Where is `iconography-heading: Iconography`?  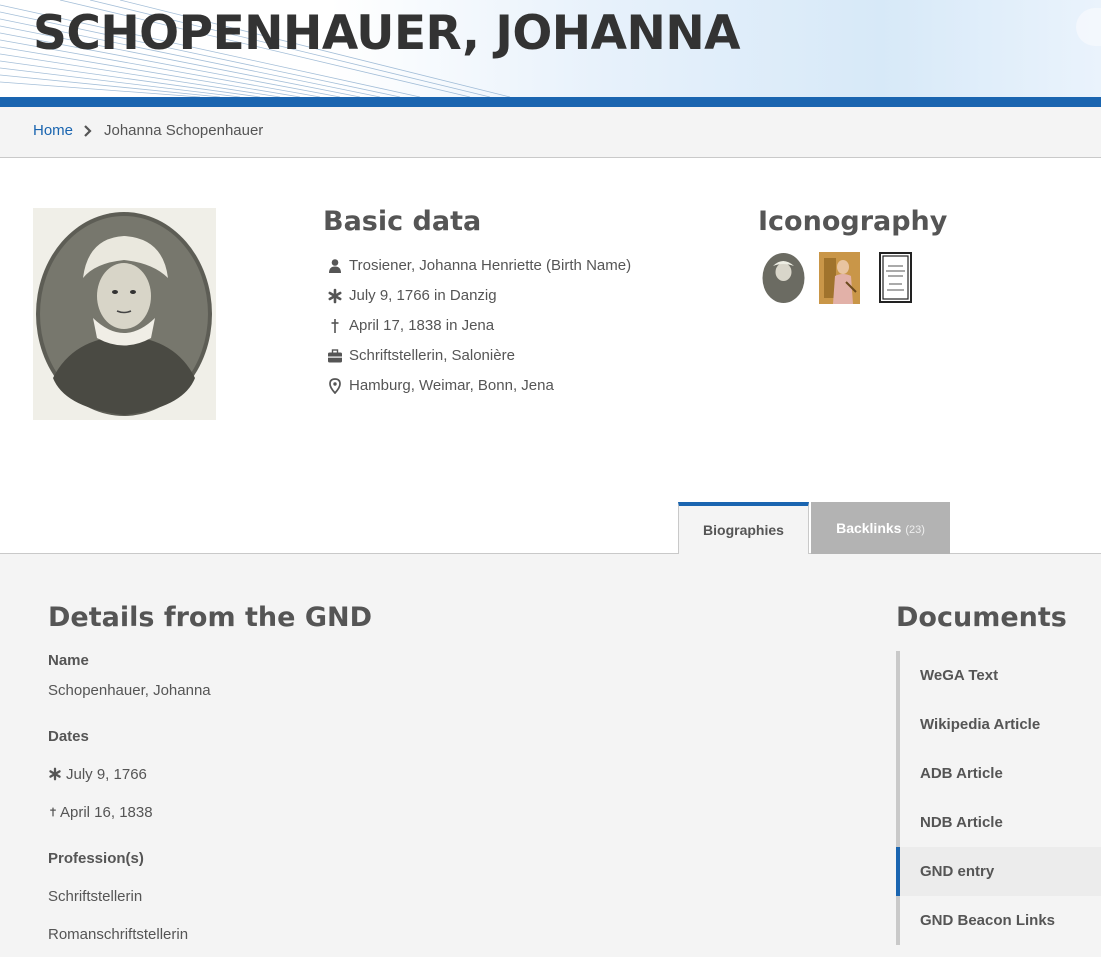 iconography-heading: Iconography is located at coordinates (853, 221).